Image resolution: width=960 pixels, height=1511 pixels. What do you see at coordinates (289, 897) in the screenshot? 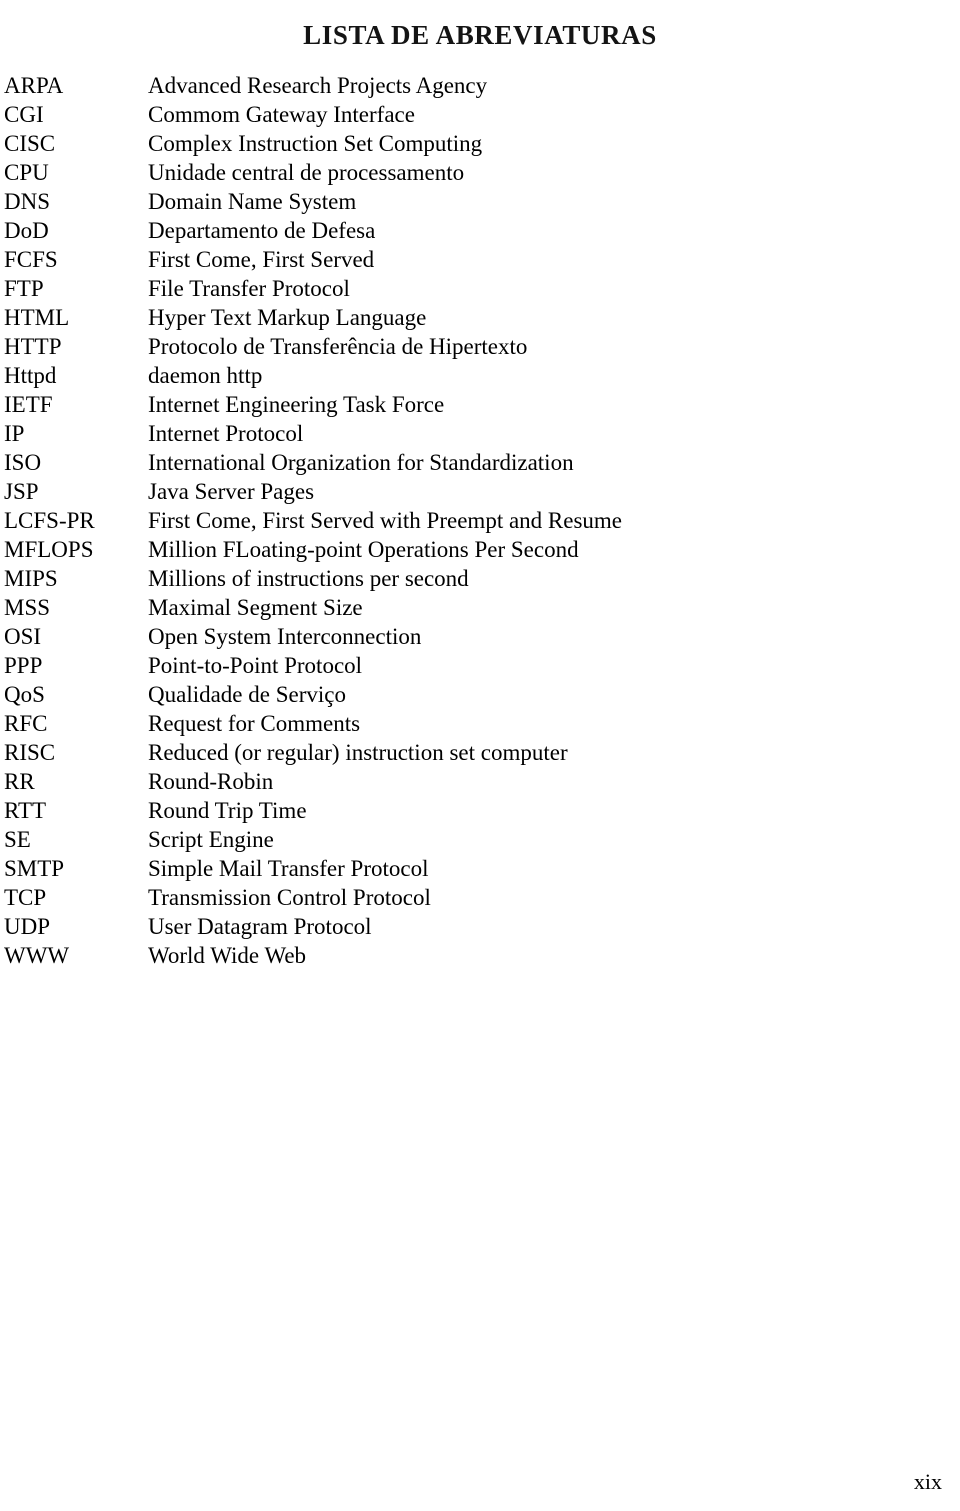
I see `abbreviation-definition: Transmission Control Protocol` at bounding box center [289, 897].